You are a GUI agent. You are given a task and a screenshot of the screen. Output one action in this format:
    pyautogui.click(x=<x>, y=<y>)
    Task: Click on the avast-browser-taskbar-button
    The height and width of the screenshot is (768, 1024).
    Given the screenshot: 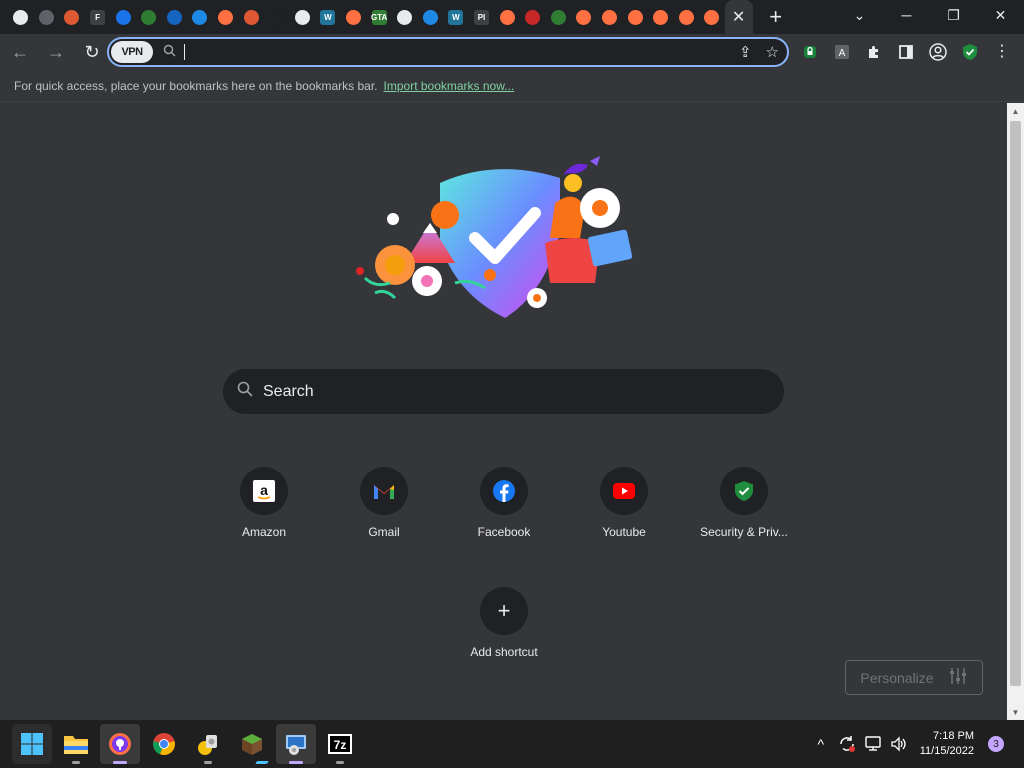 What is the action you would take?
    pyautogui.click(x=120, y=744)
    